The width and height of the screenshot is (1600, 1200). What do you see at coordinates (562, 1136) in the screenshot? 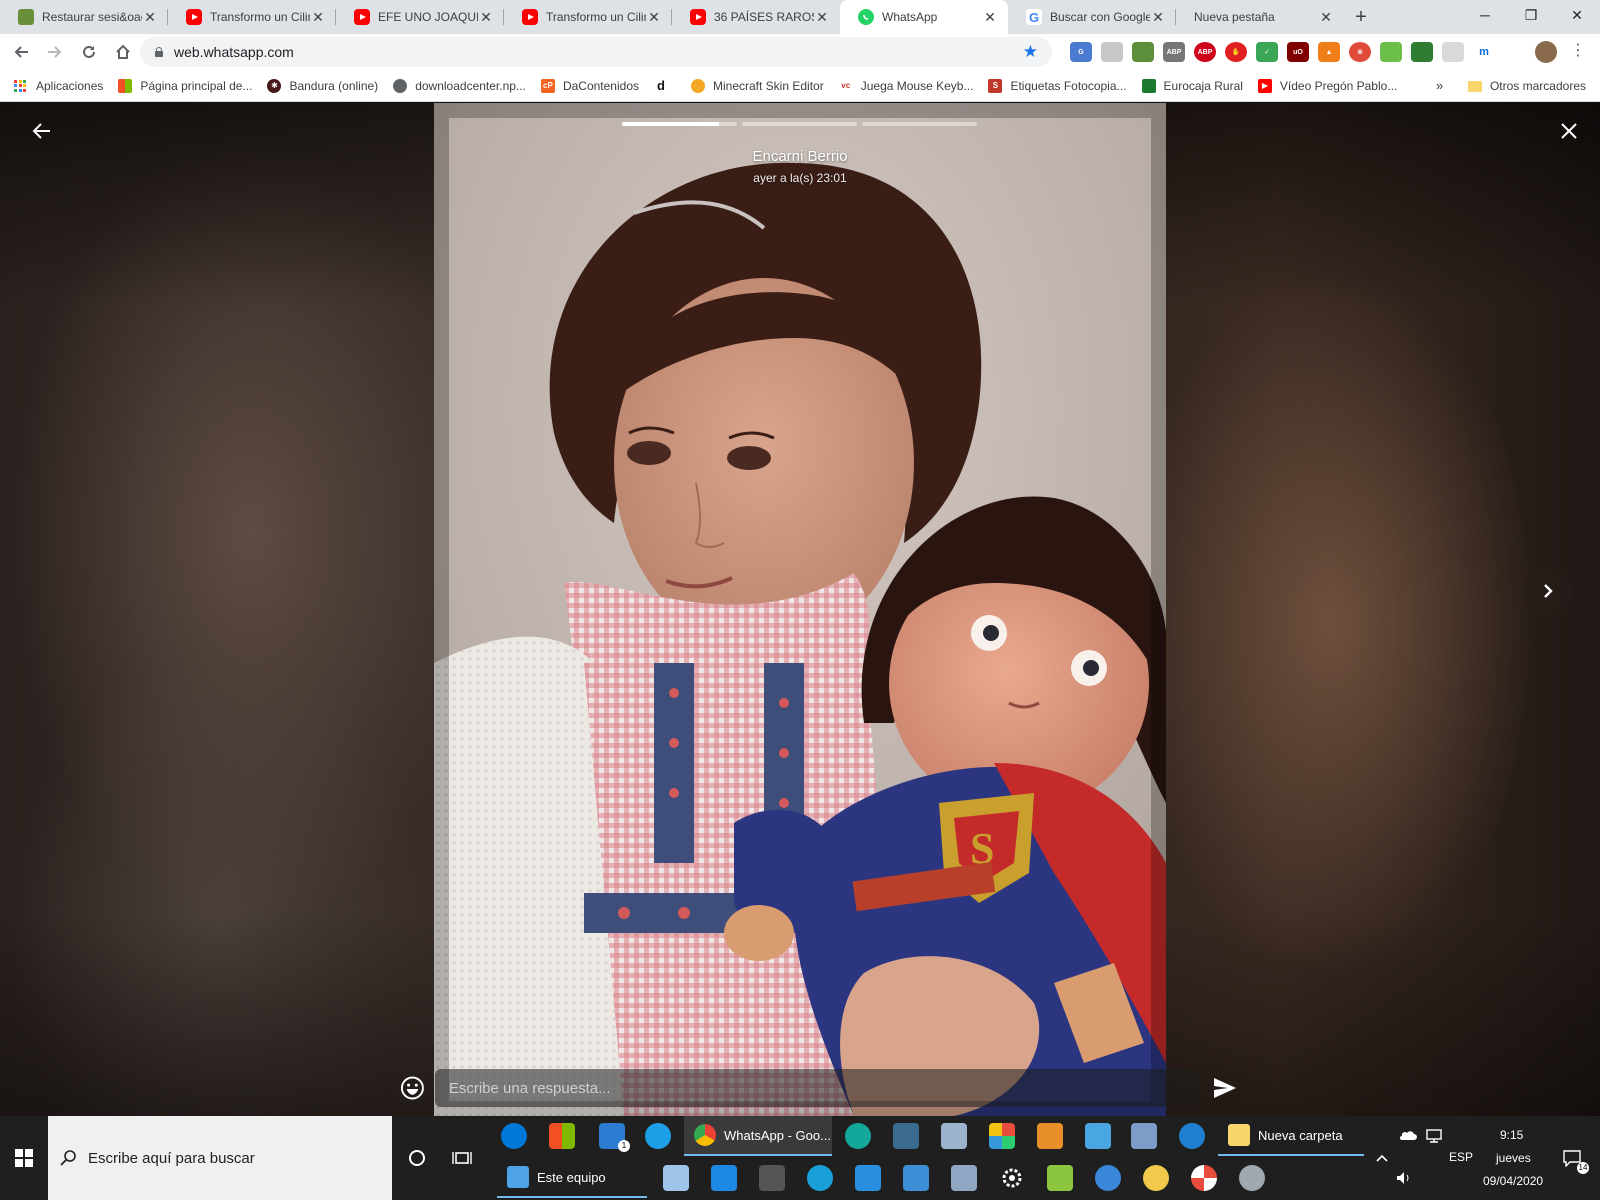
I see `store-icon` at bounding box center [562, 1136].